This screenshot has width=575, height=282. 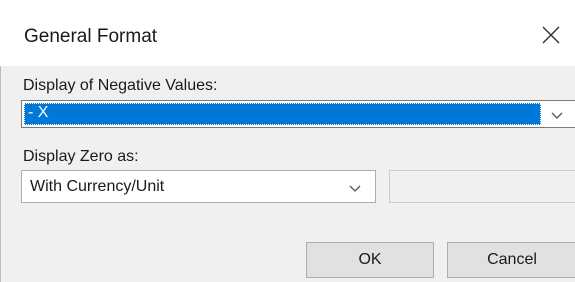 I want to click on cancel-button: Cancel, so click(x=511, y=260).